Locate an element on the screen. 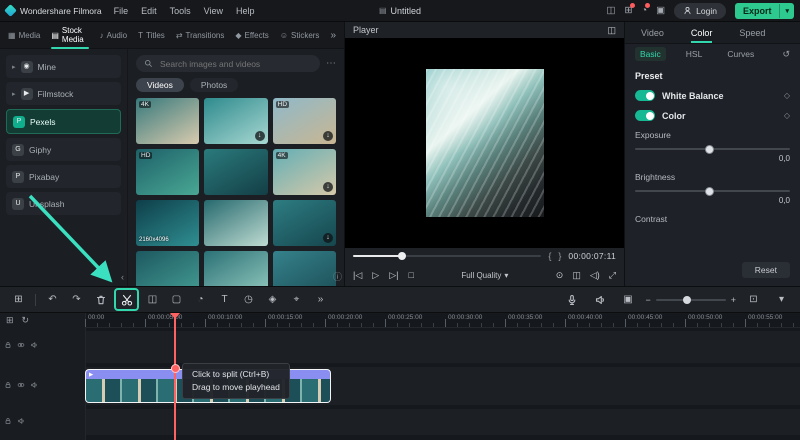 The height and width of the screenshot is (440, 800). sidebar-item-unsplash: U Unsplash is located at coordinates (63, 203).